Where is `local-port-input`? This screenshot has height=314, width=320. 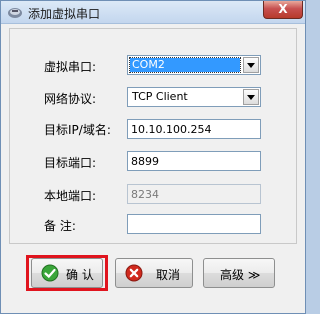
local-port-input is located at coordinates (194, 194).